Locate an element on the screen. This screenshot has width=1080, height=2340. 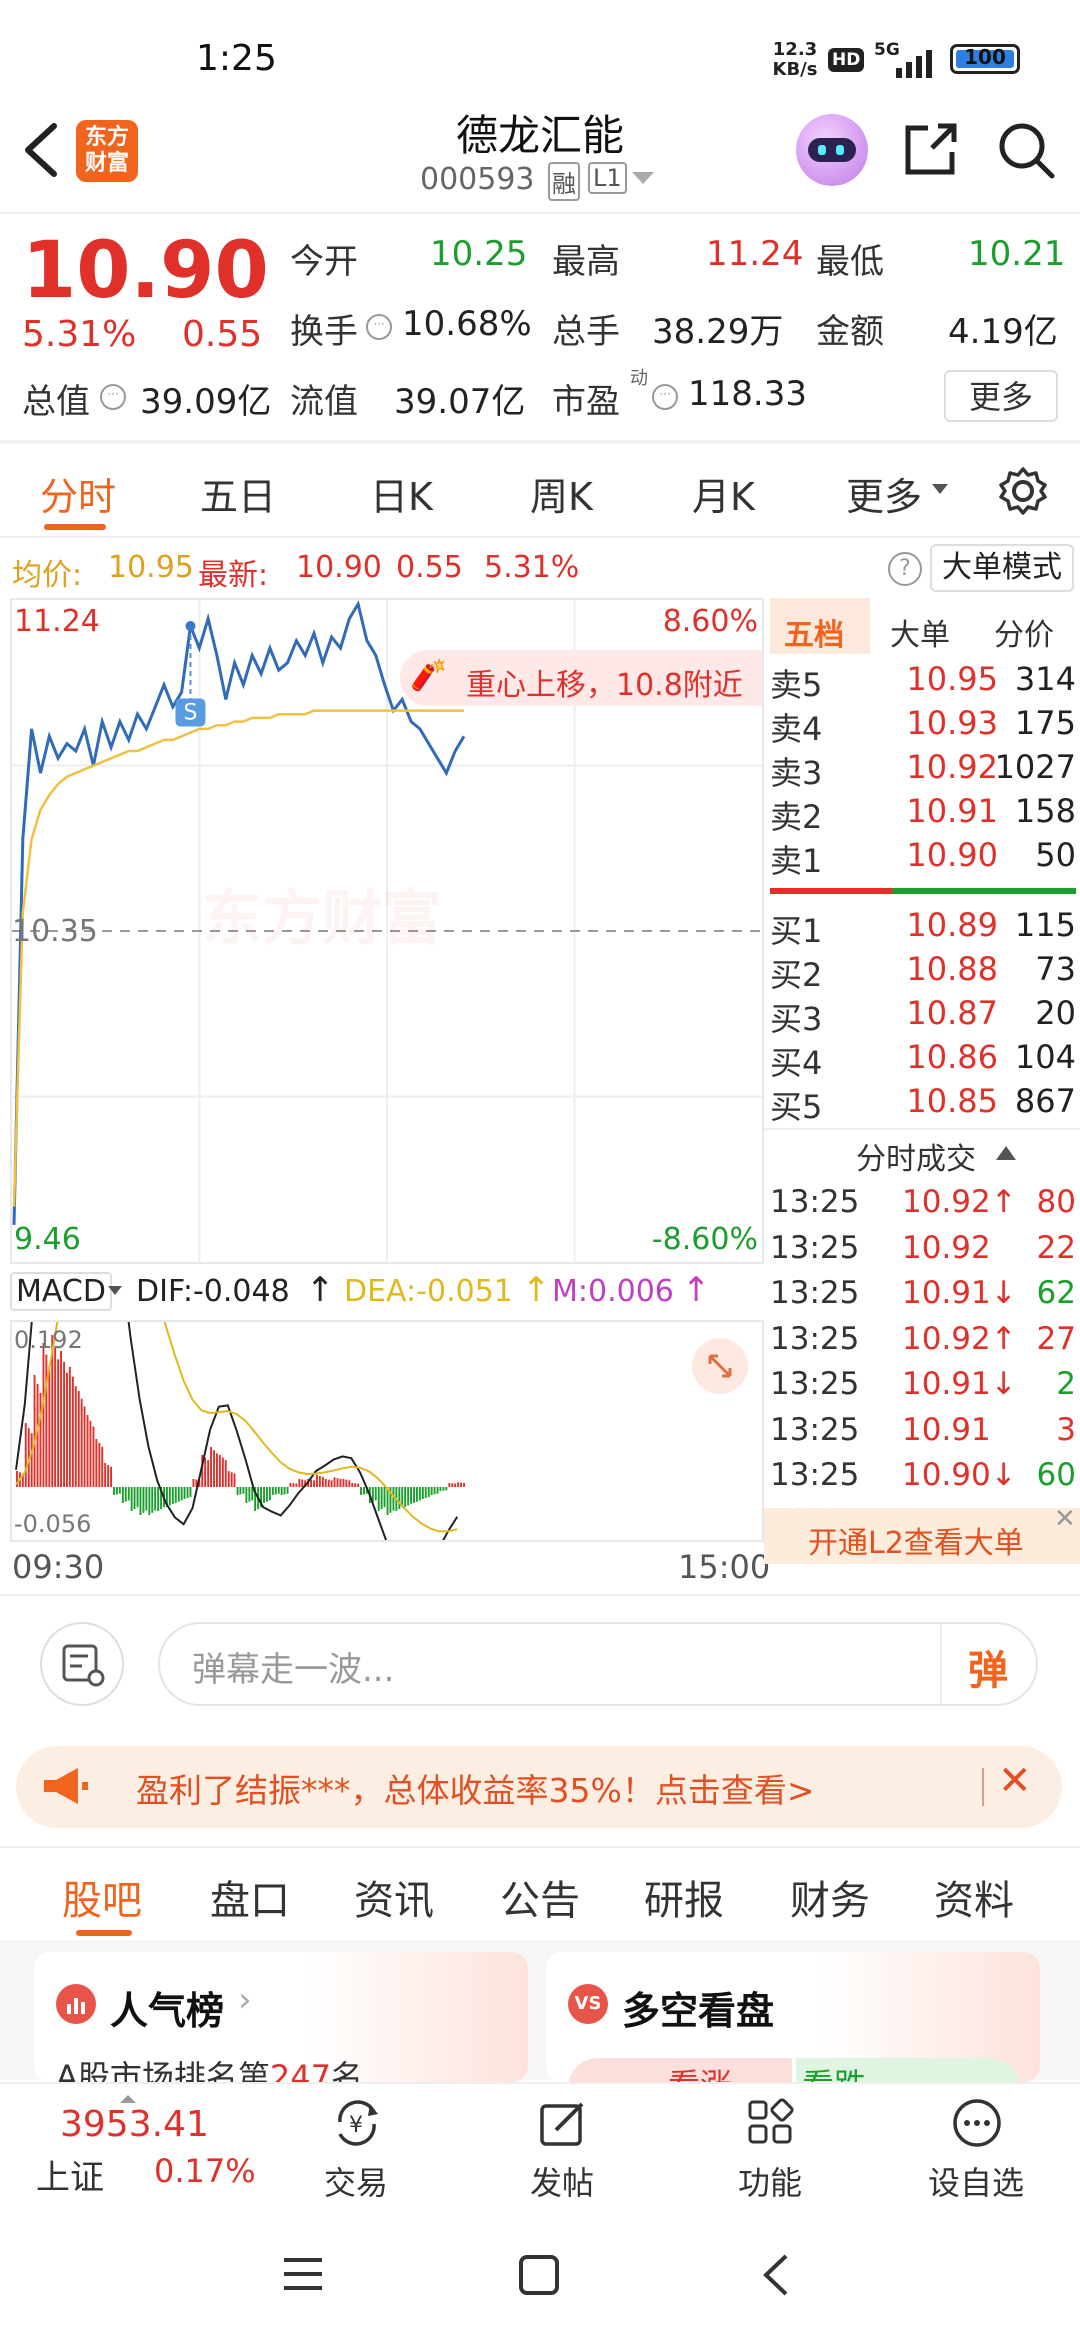
macd-selector: MACD is located at coordinates (61, 1291).